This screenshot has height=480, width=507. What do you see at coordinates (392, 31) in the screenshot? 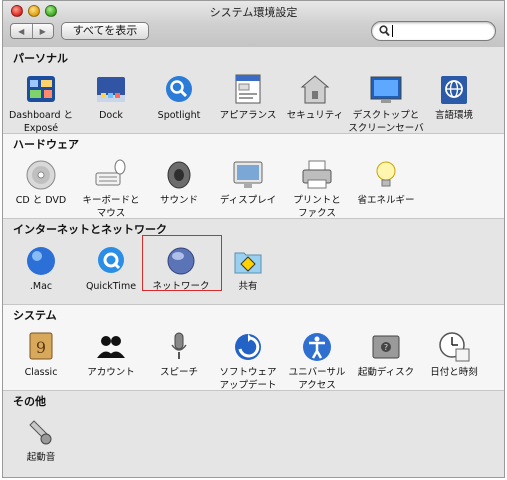
I see `text-cursor` at bounding box center [392, 31].